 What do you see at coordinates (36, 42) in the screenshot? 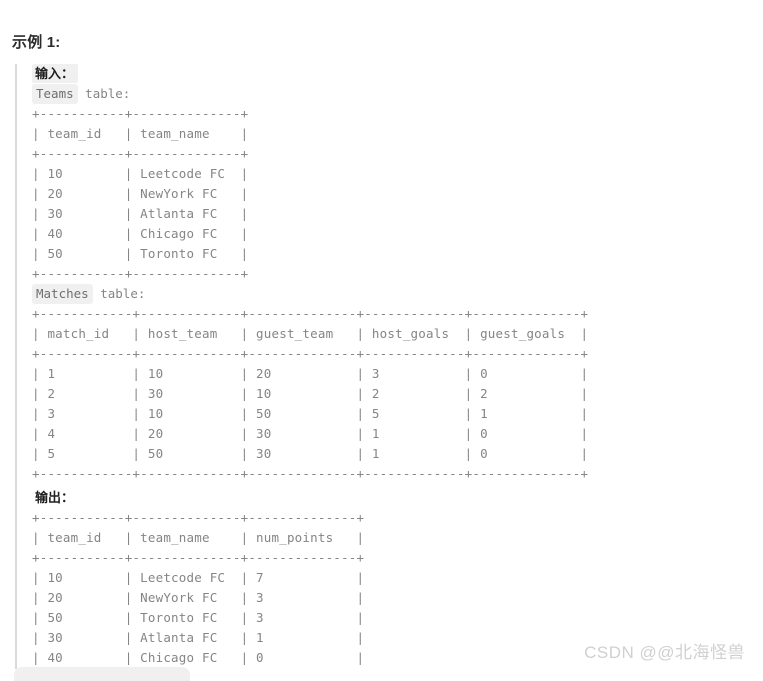
I see `page-title: 示例 1:` at bounding box center [36, 42].